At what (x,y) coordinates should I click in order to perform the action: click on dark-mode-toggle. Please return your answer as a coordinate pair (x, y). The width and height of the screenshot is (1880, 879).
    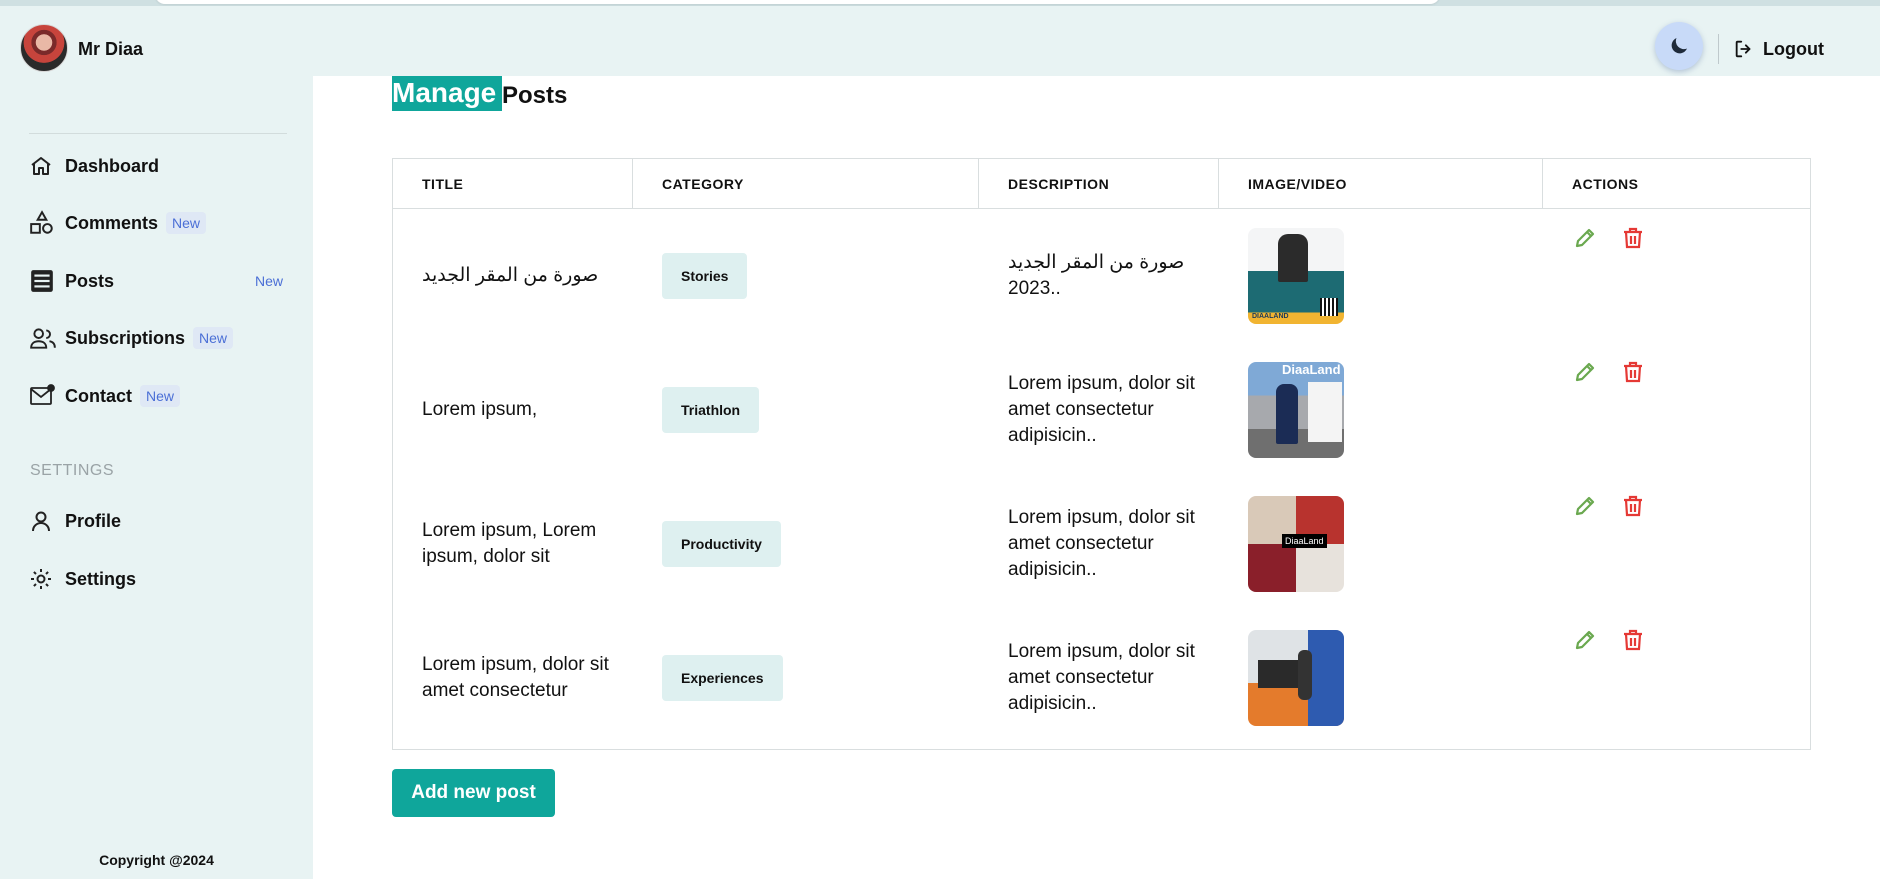
    Looking at the image, I should click on (1679, 46).